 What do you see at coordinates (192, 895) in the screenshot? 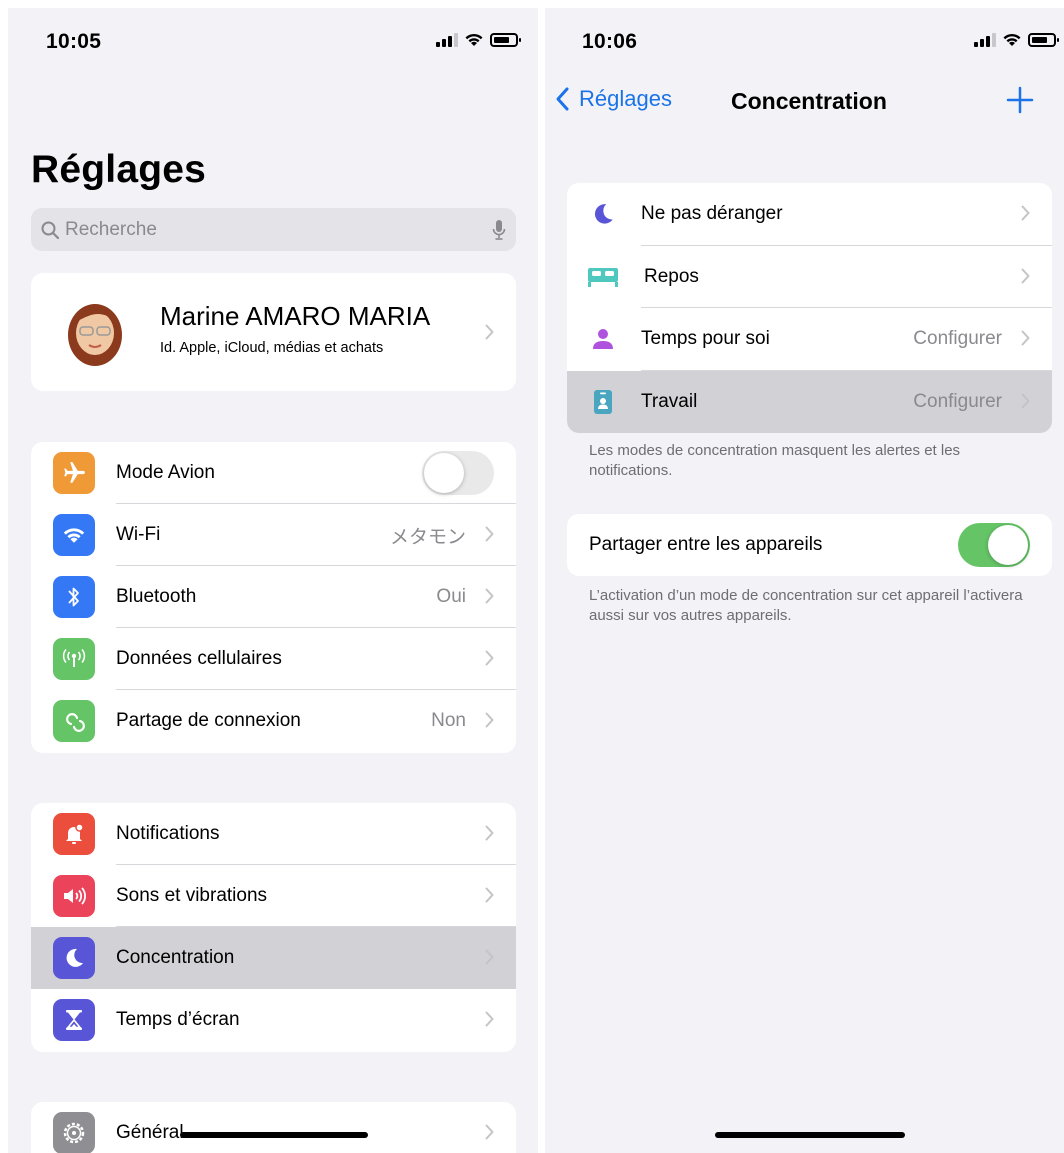
I see `settings-row-label: Sons et vibrations` at bounding box center [192, 895].